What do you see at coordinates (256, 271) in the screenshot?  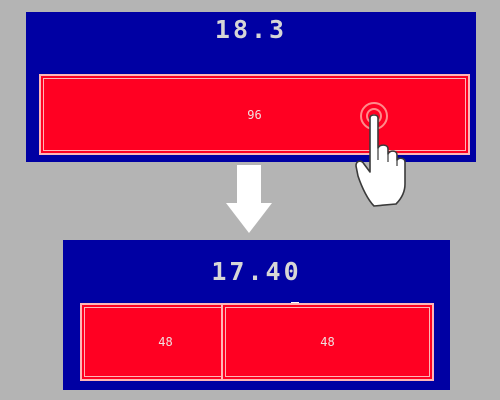 I see `after-score: 17.40` at bounding box center [256, 271].